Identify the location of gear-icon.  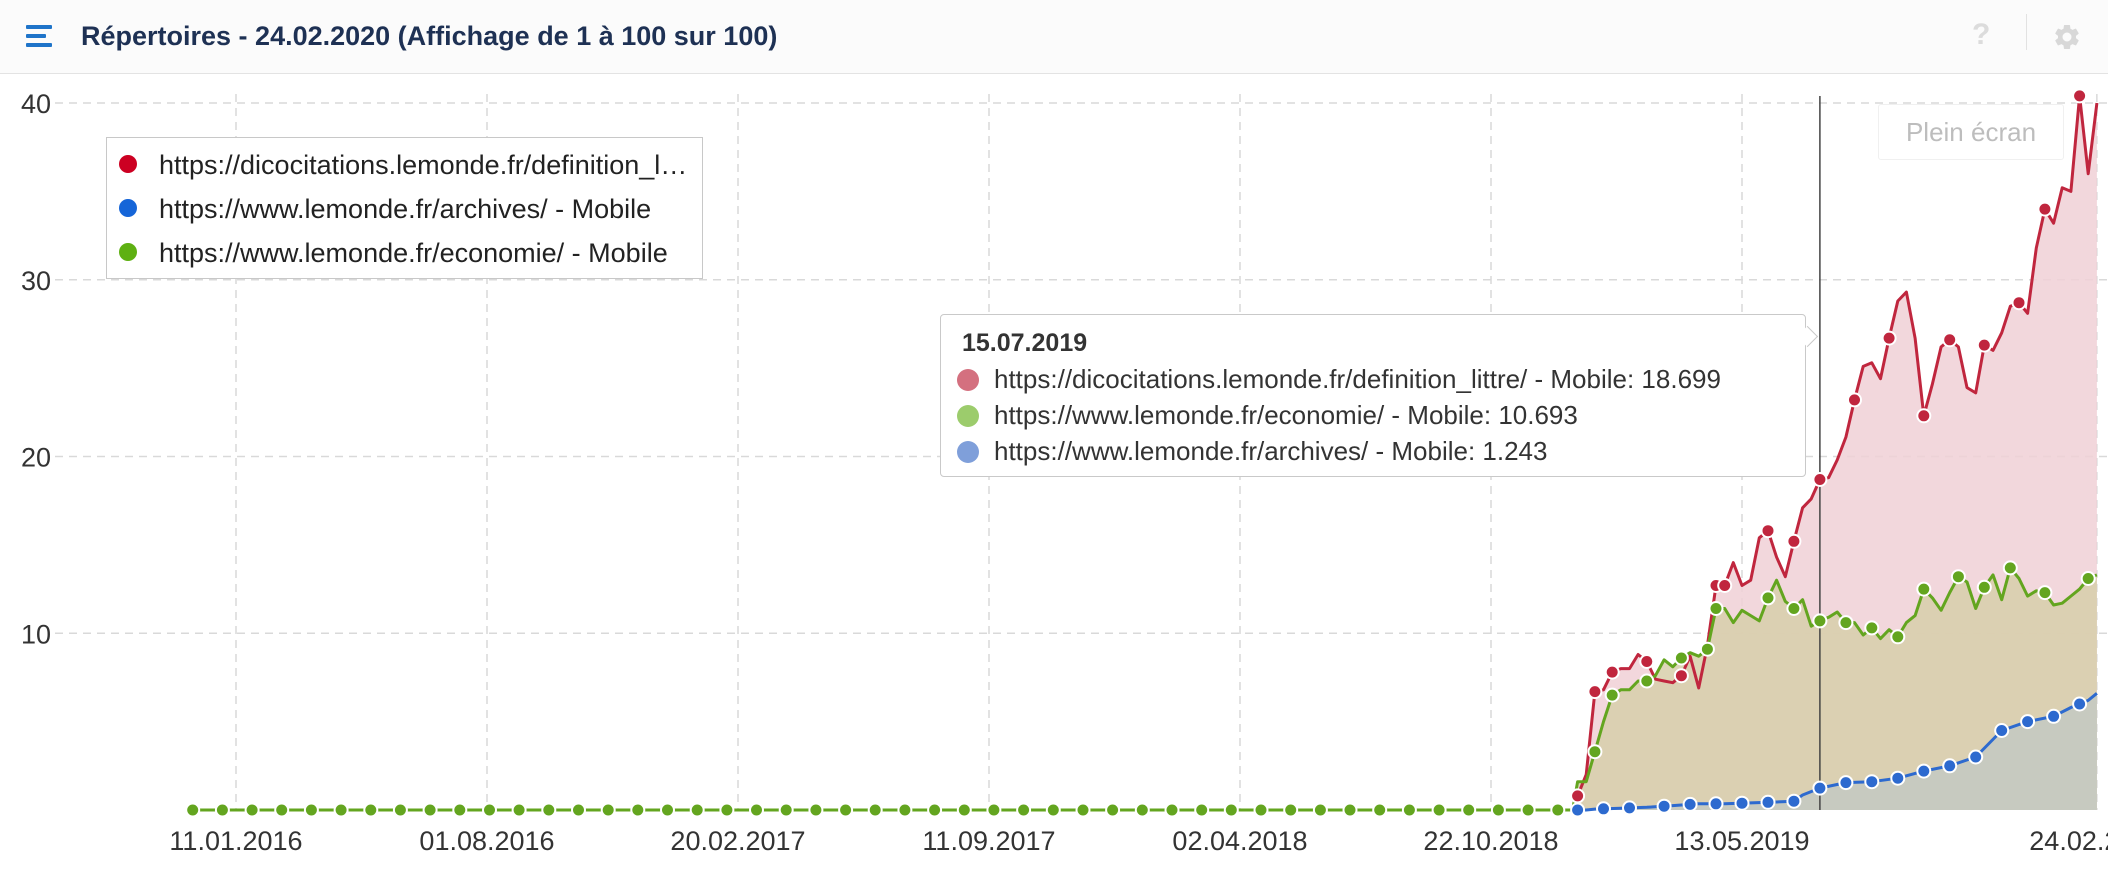
(2067, 37).